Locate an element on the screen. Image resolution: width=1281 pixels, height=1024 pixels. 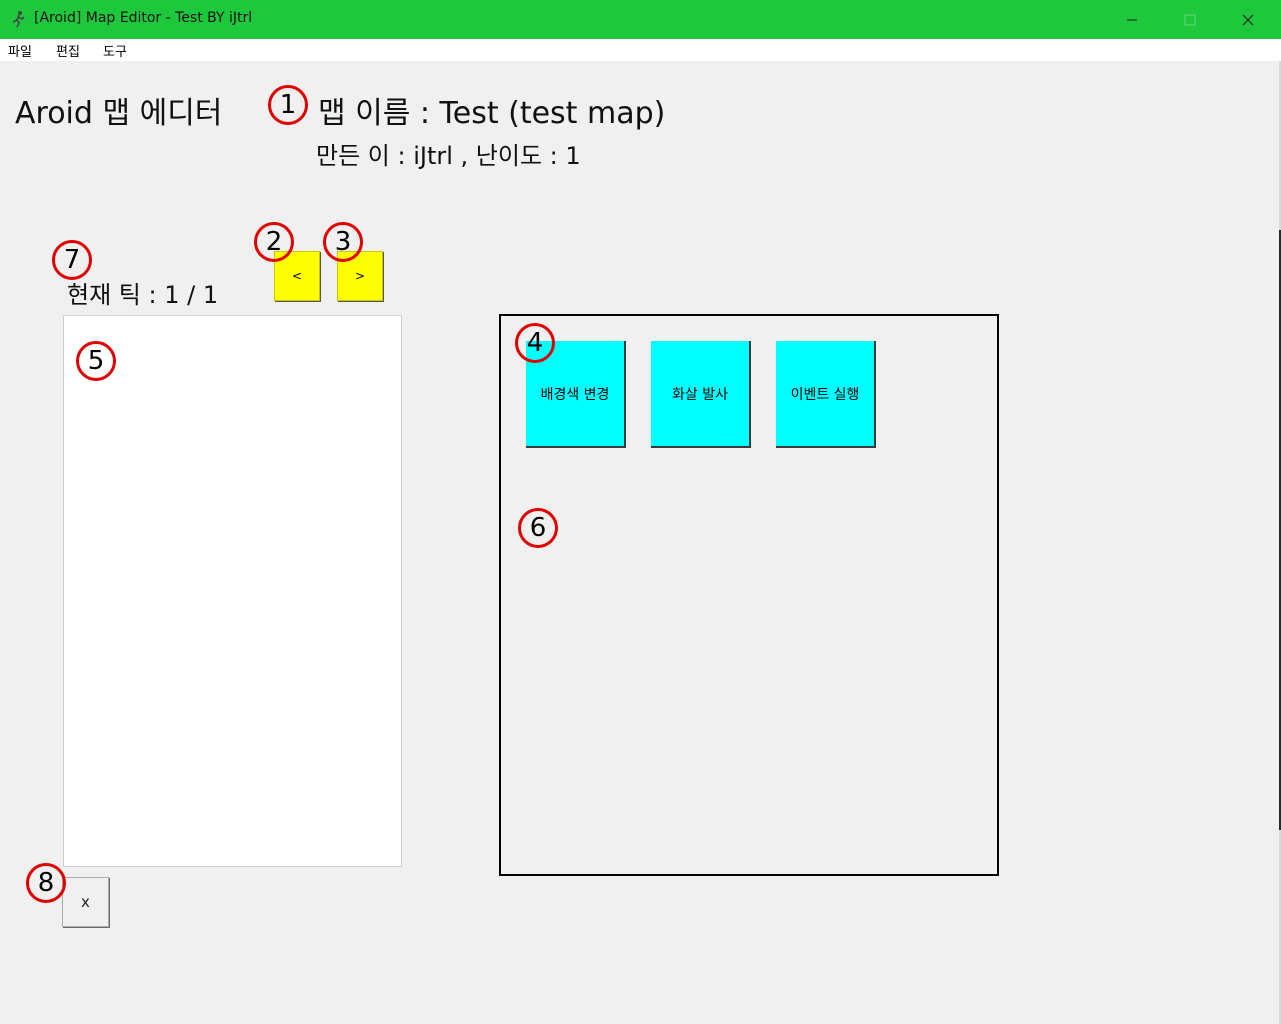
annotation-marker-4: 4 is located at coordinates (535, 343).